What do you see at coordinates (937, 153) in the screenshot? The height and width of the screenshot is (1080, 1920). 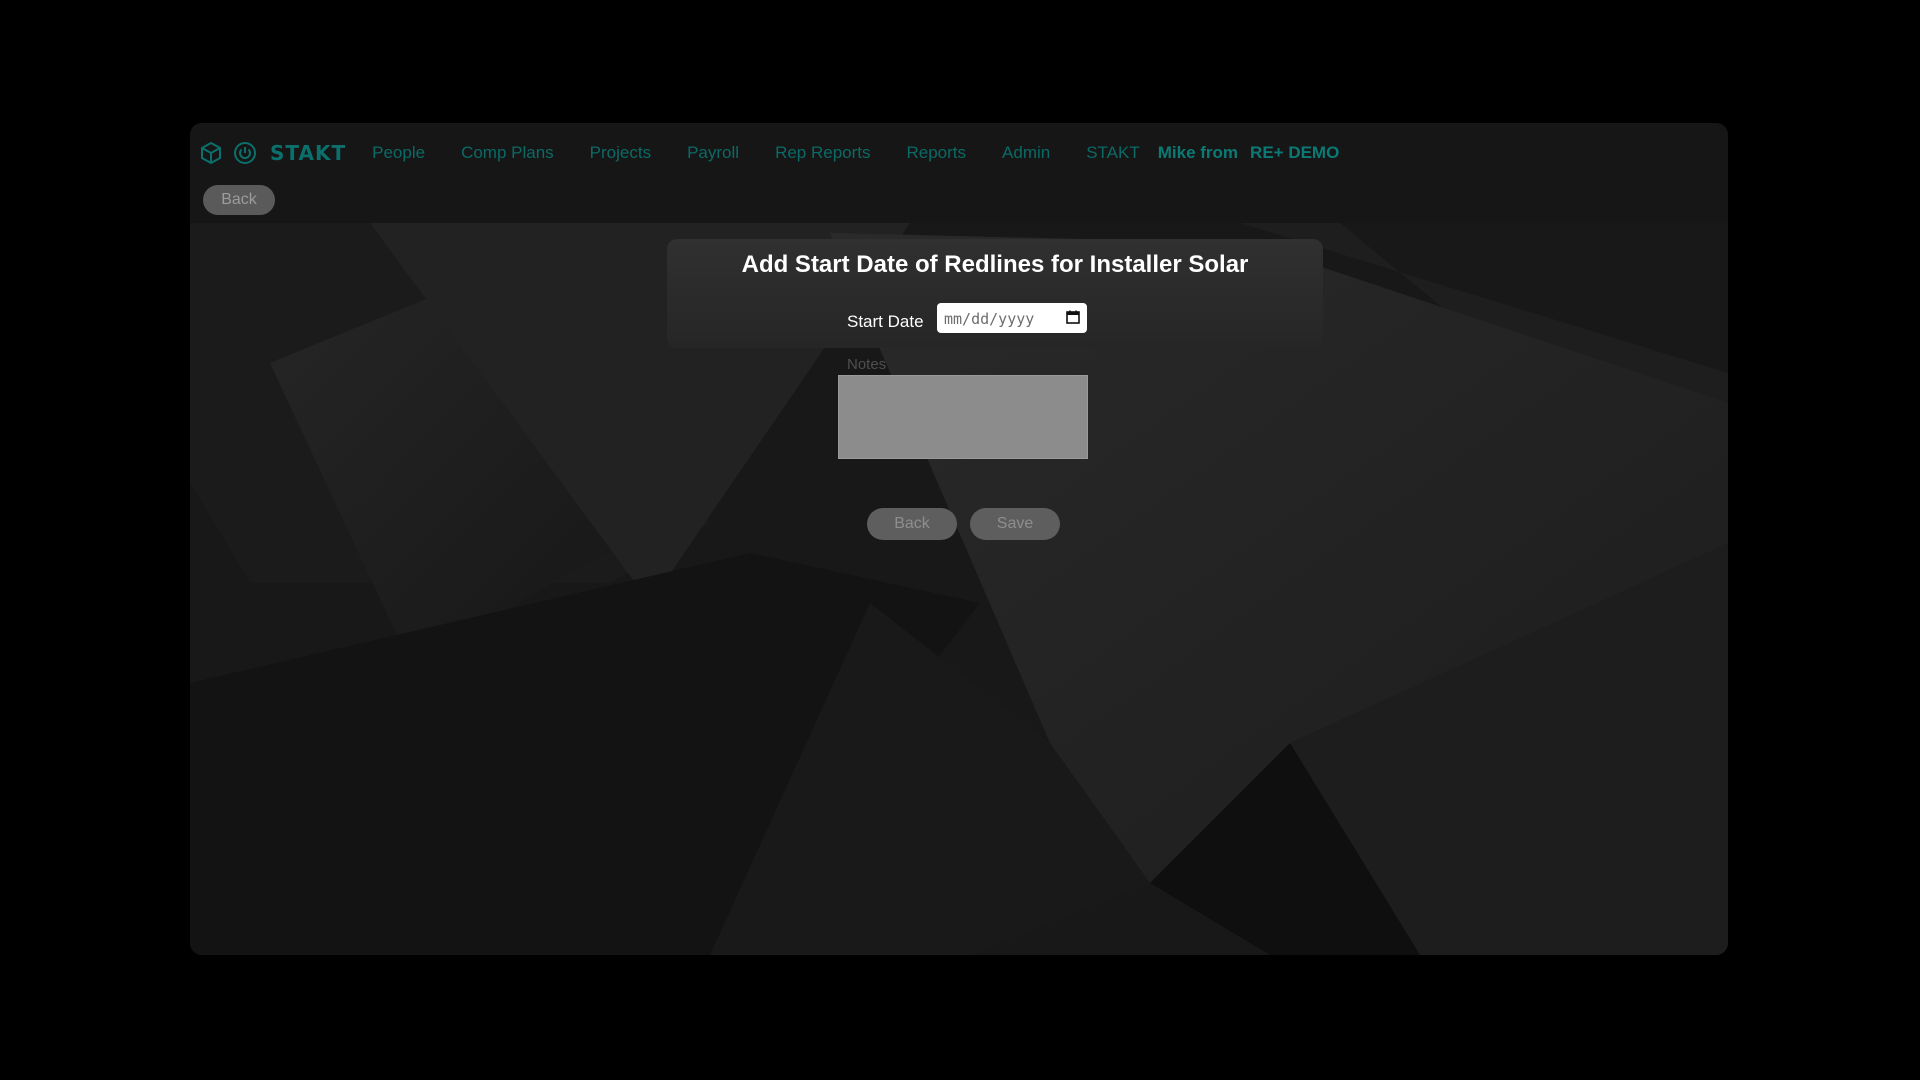 I see `nav-item-reports: Reports` at bounding box center [937, 153].